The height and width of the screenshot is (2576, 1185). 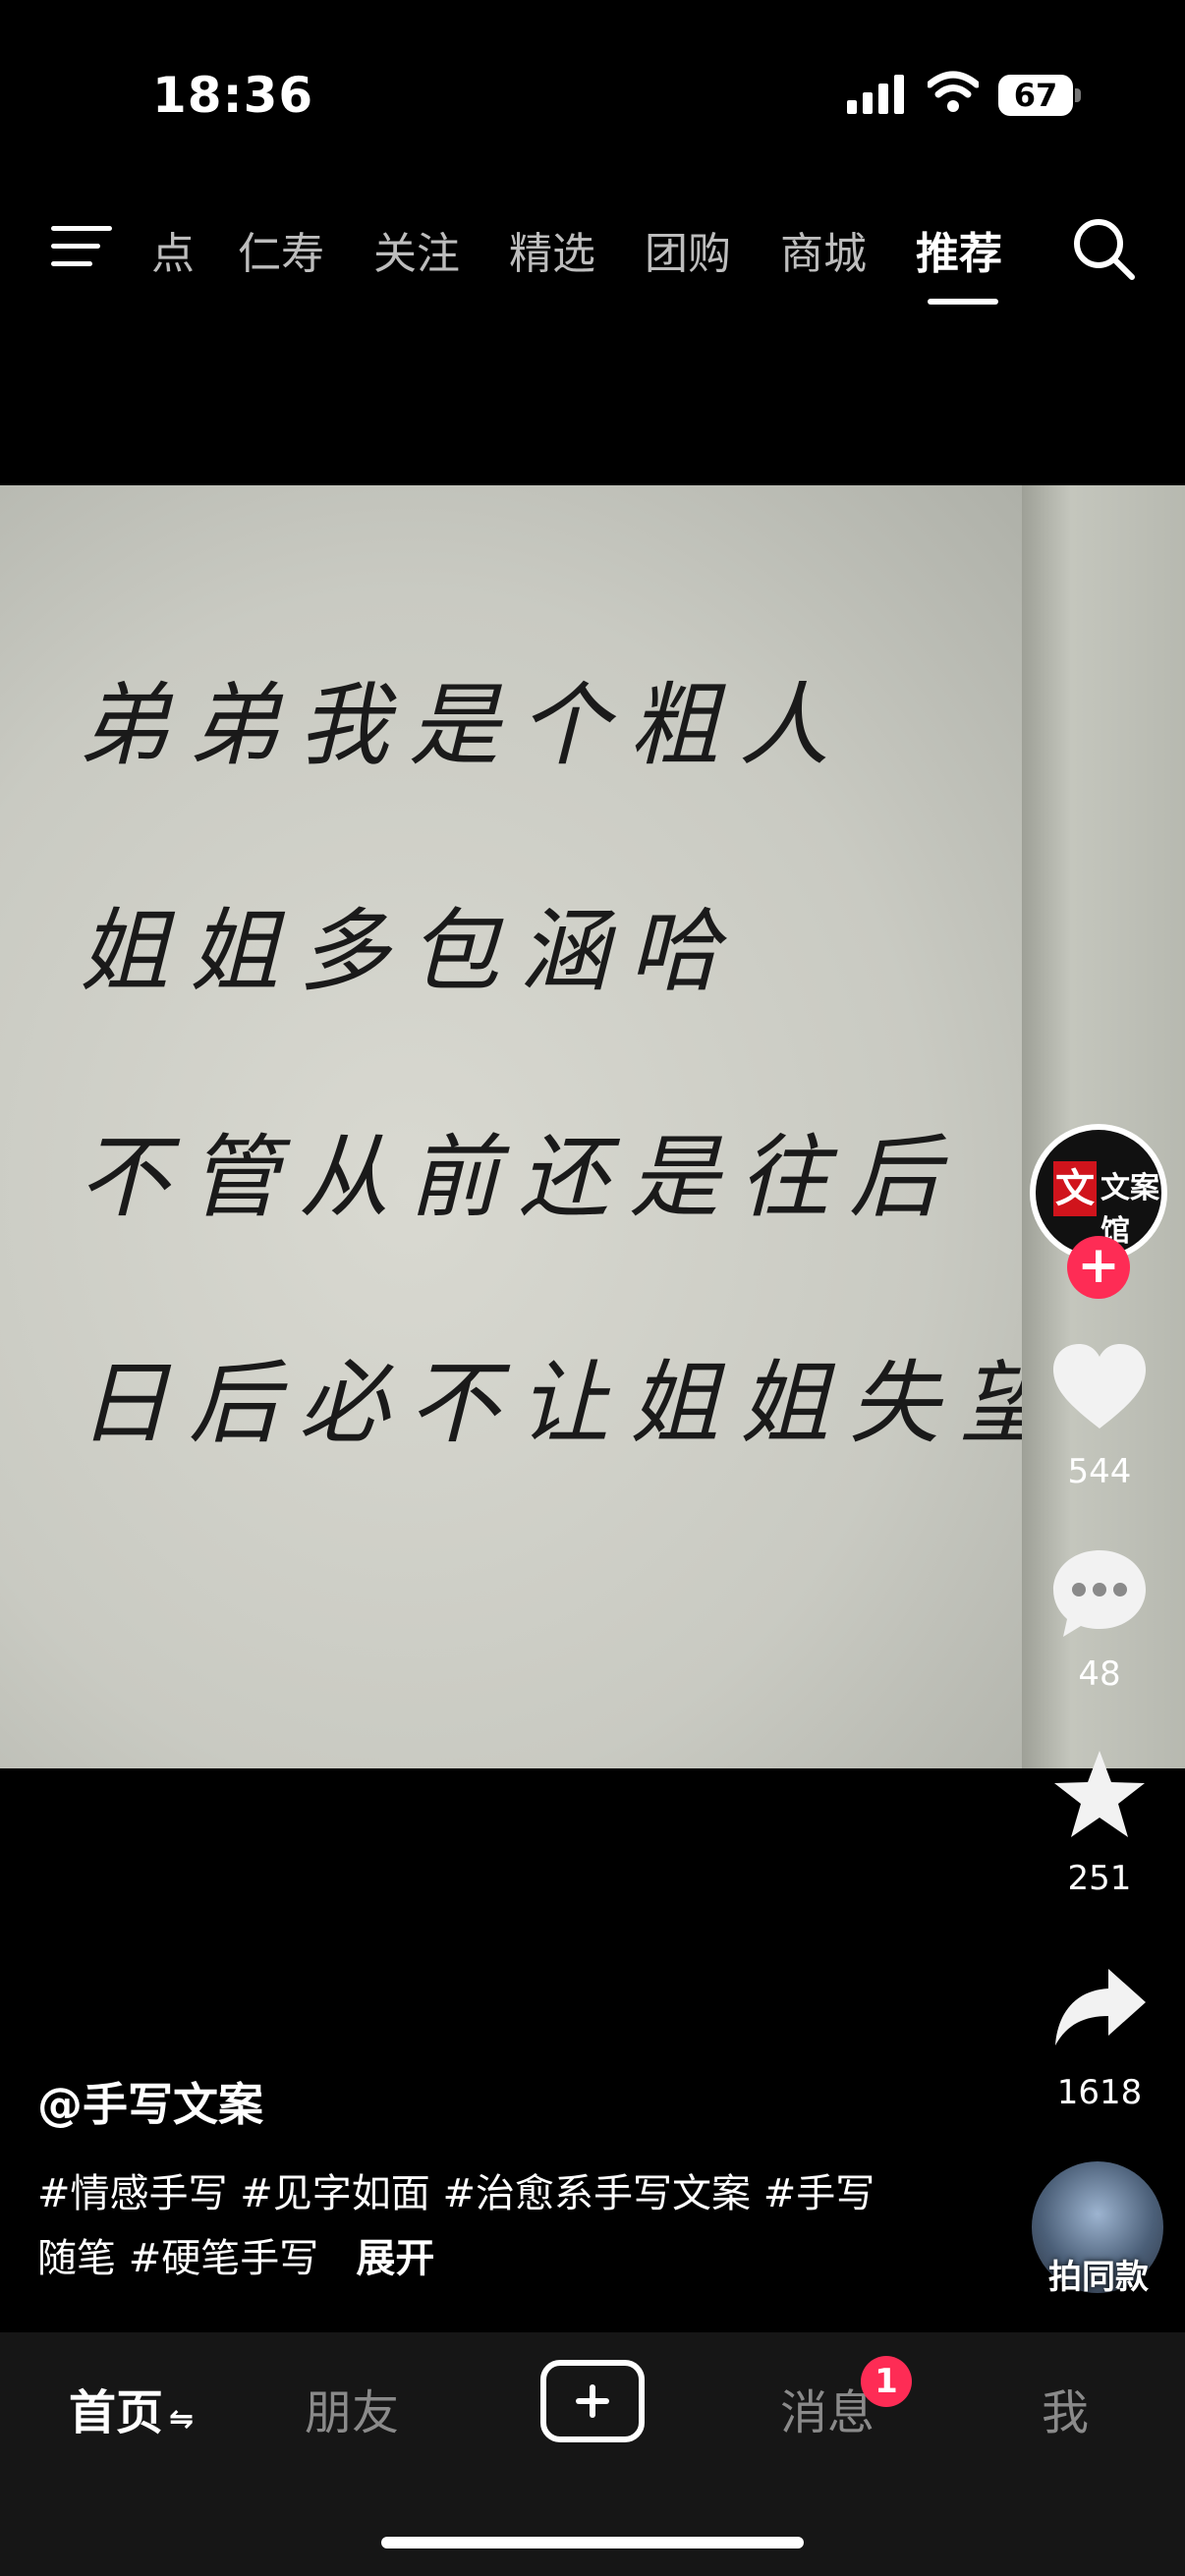 I want to click on create-button, so click(x=592, y=2401).